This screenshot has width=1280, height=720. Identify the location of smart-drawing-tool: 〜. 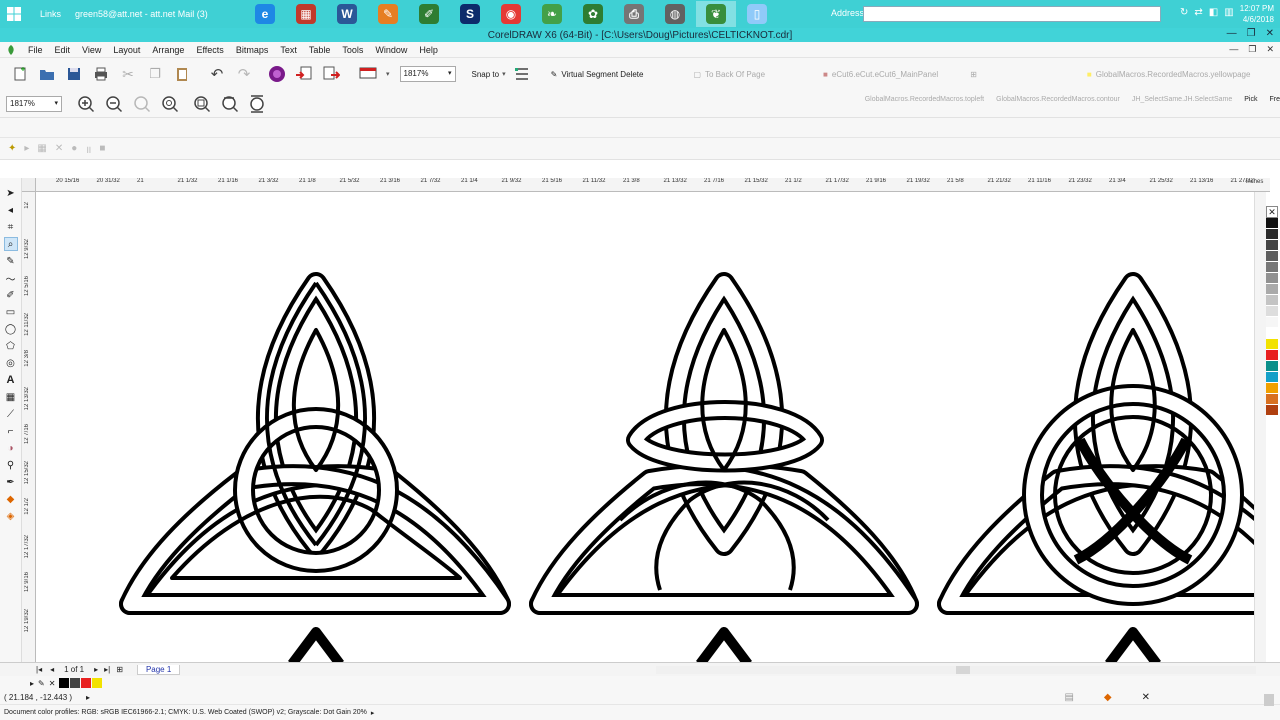
(11, 278).